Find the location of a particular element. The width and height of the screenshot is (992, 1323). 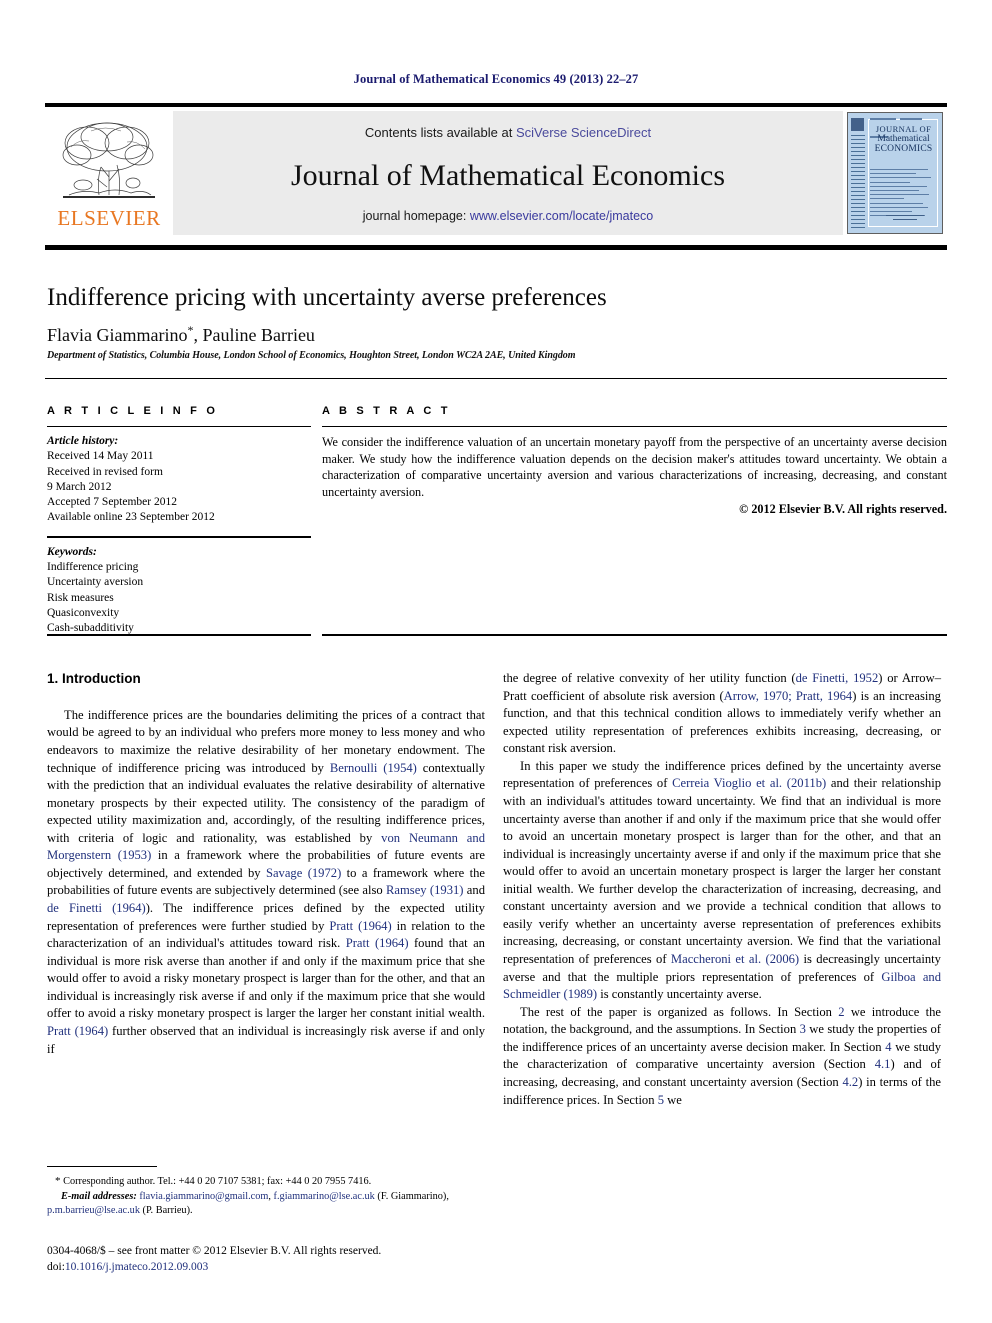

title-bottom-rule is located at coordinates (496, 378).